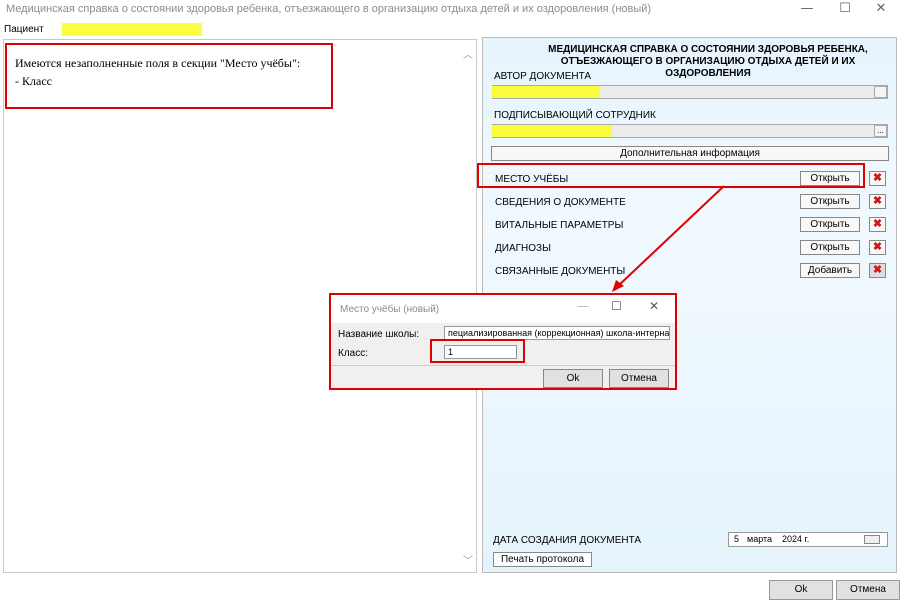  I want to click on annotation-highlight-class, so click(477, 351).